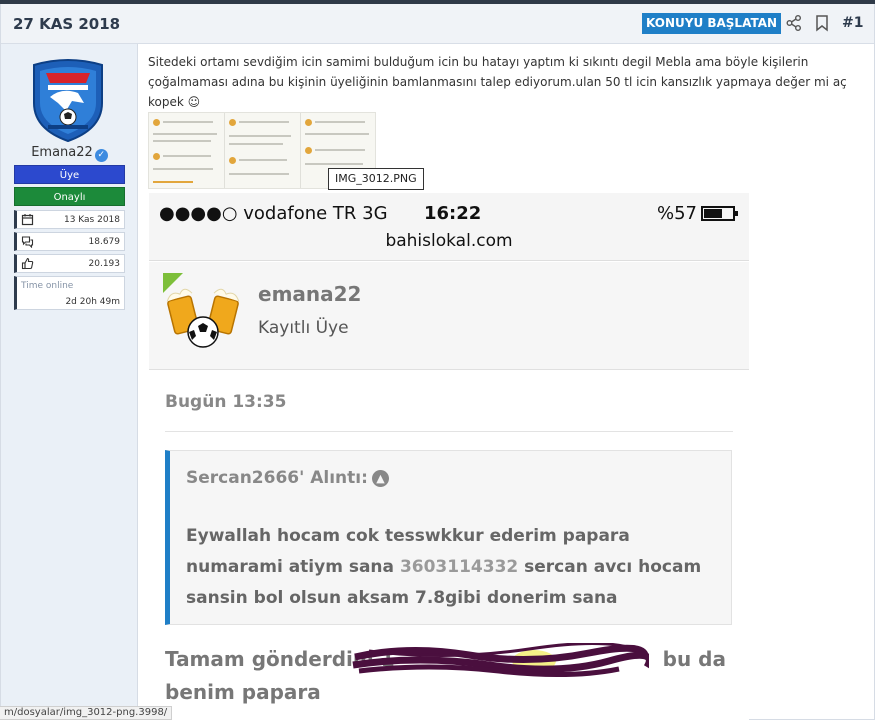  Describe the element at coordinates (92, 302) in the screenshot. I see `stat-time-online-value: 2d 20h 49m` at that location.